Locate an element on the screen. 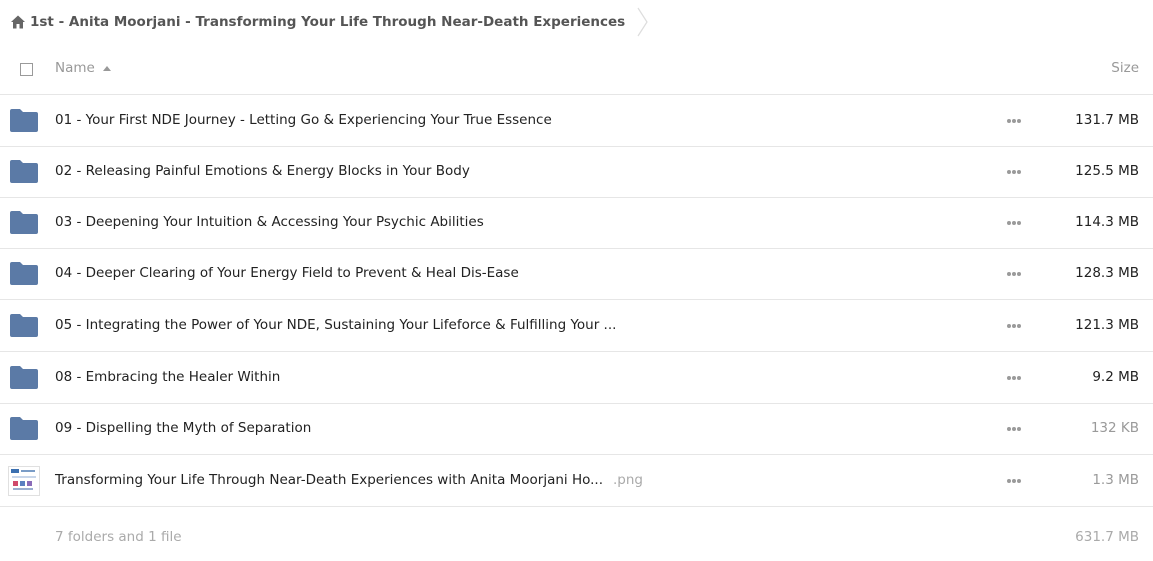 Image resolution: width=1153 pixels, height=561 pixels. row-name-link: 08 - Embracing the Healer Within is located at coordinates (167, 377).